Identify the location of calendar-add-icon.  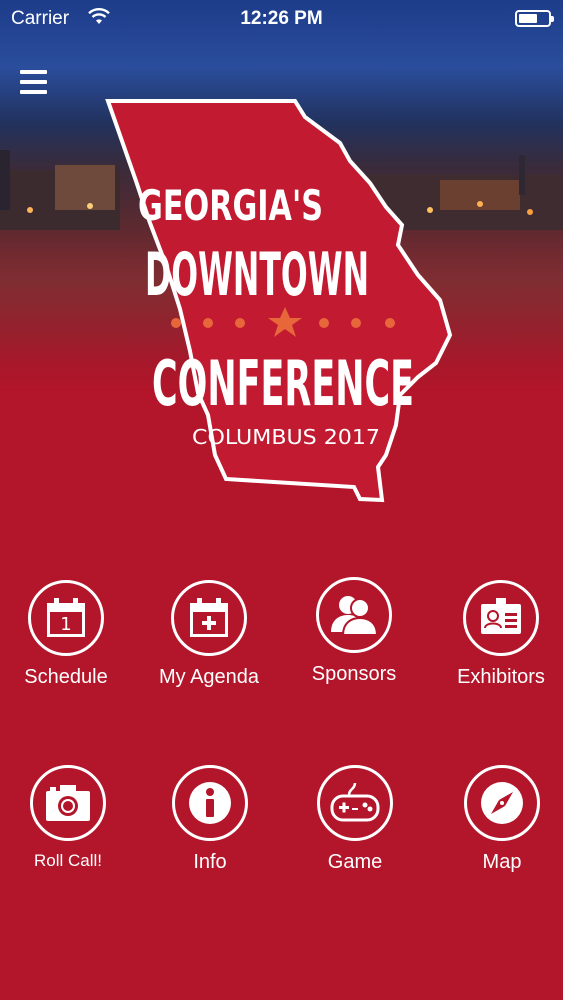
(209, 617).